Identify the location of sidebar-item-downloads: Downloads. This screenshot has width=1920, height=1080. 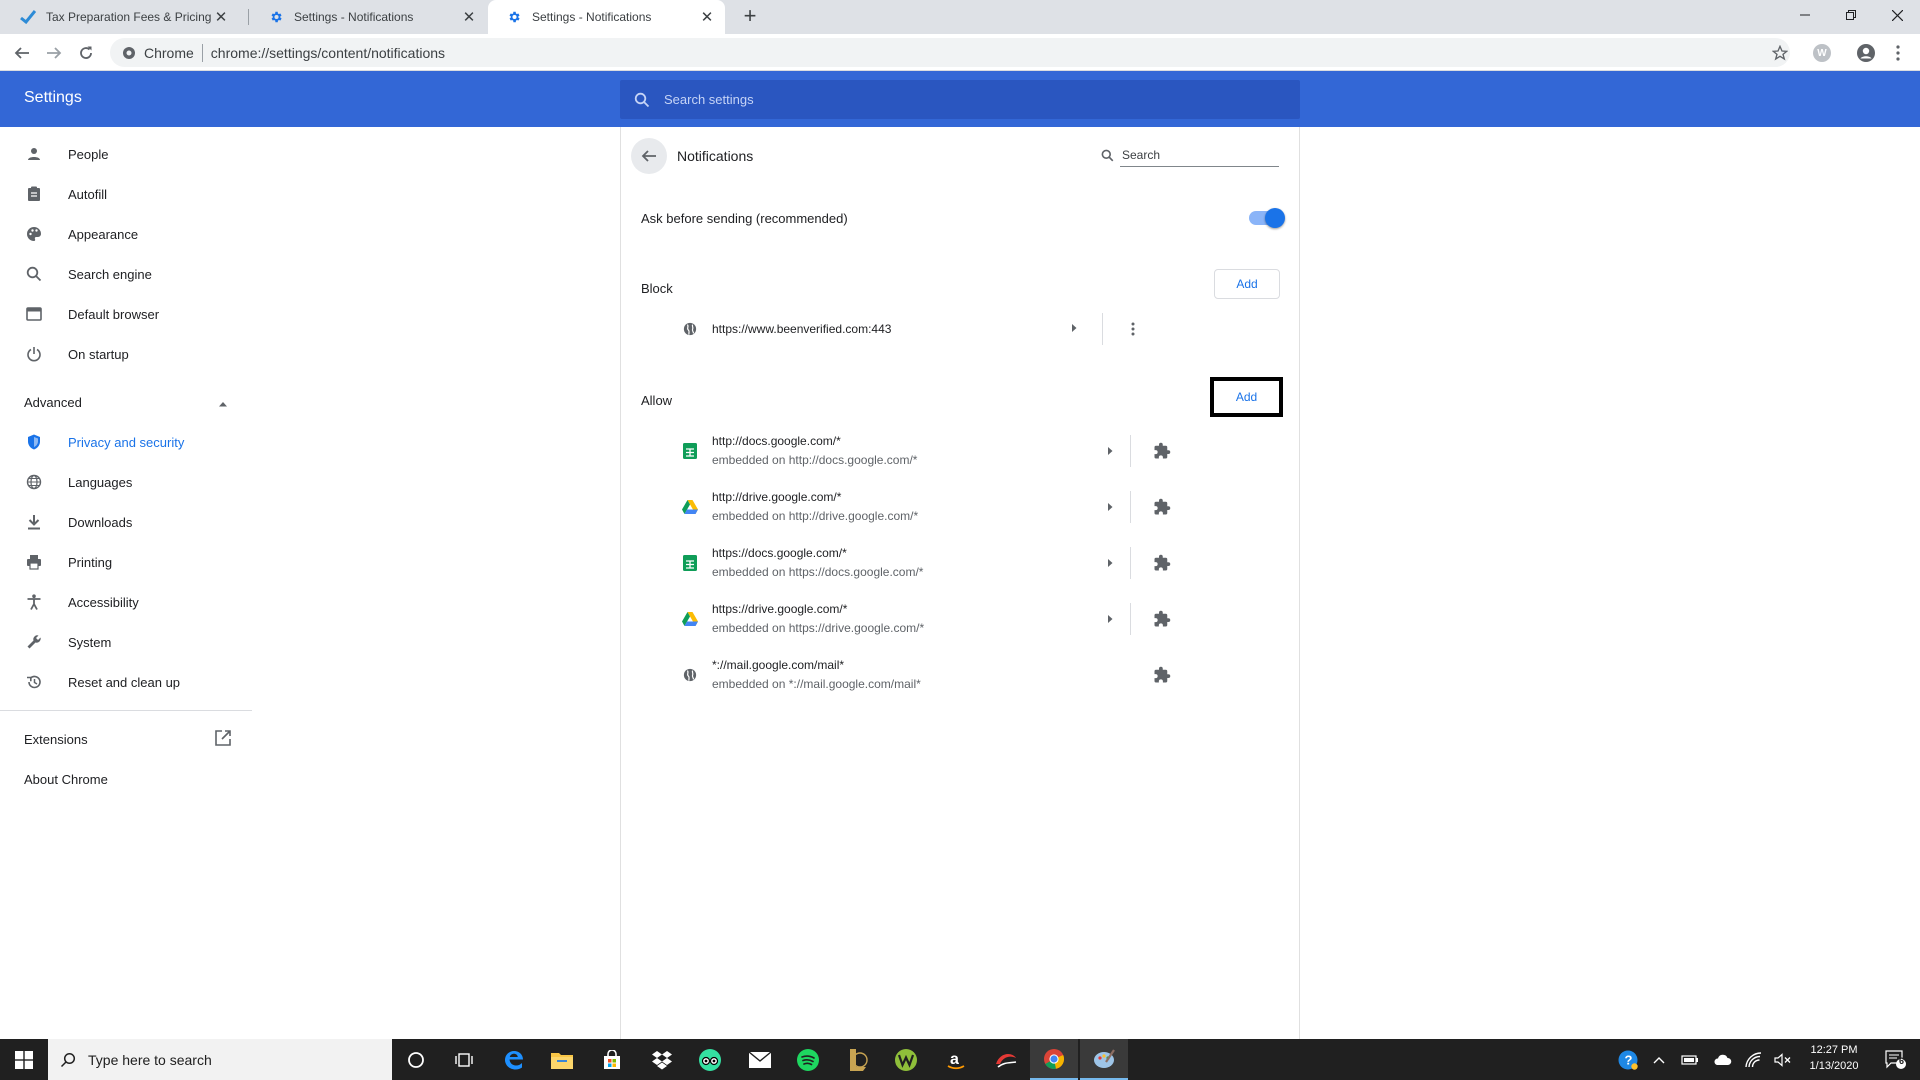
(126, 522).